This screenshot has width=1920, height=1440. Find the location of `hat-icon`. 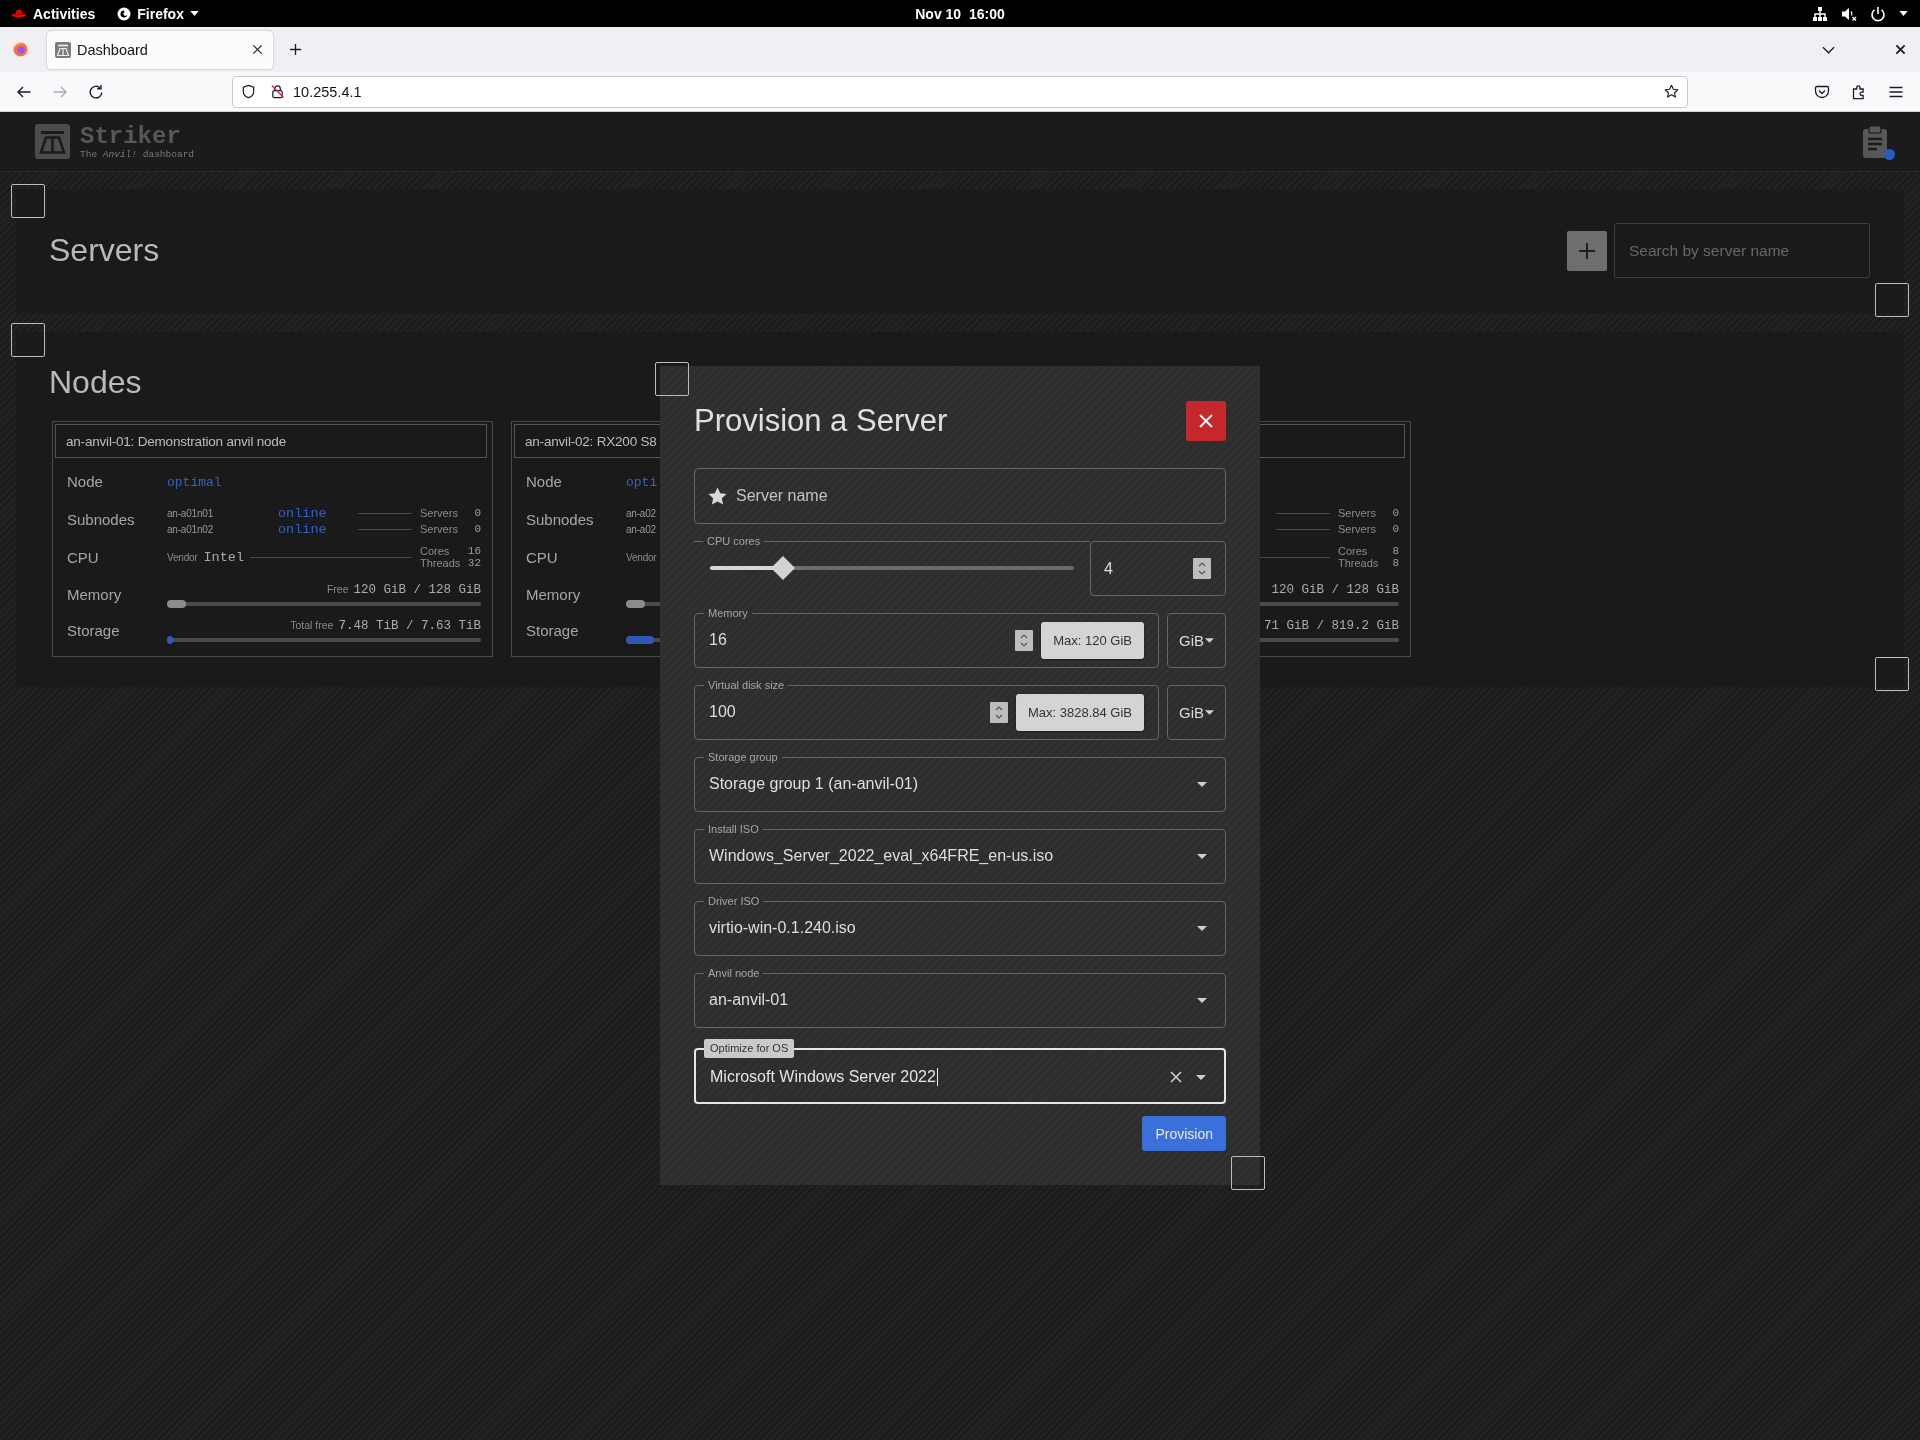

hat-icon is located at coordinates (19, 13).